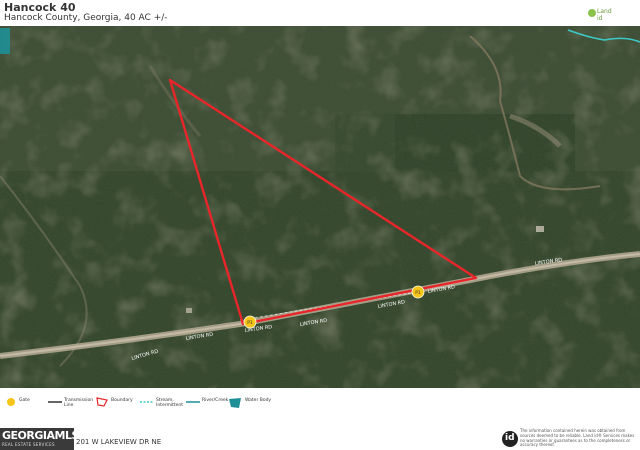  I want to click on land-id-logo: Land id, so click(600, 15).